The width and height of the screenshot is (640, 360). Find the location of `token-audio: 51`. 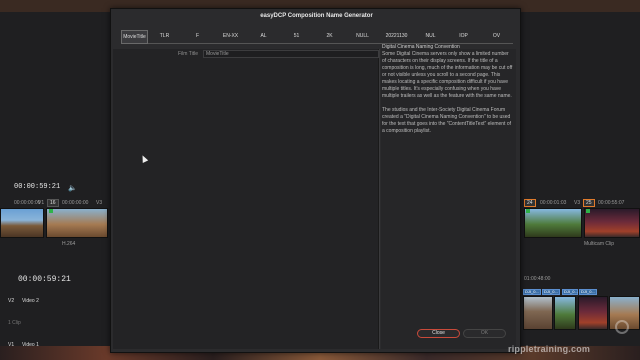

token-audio: 51 is located at coordinates (296, 37).